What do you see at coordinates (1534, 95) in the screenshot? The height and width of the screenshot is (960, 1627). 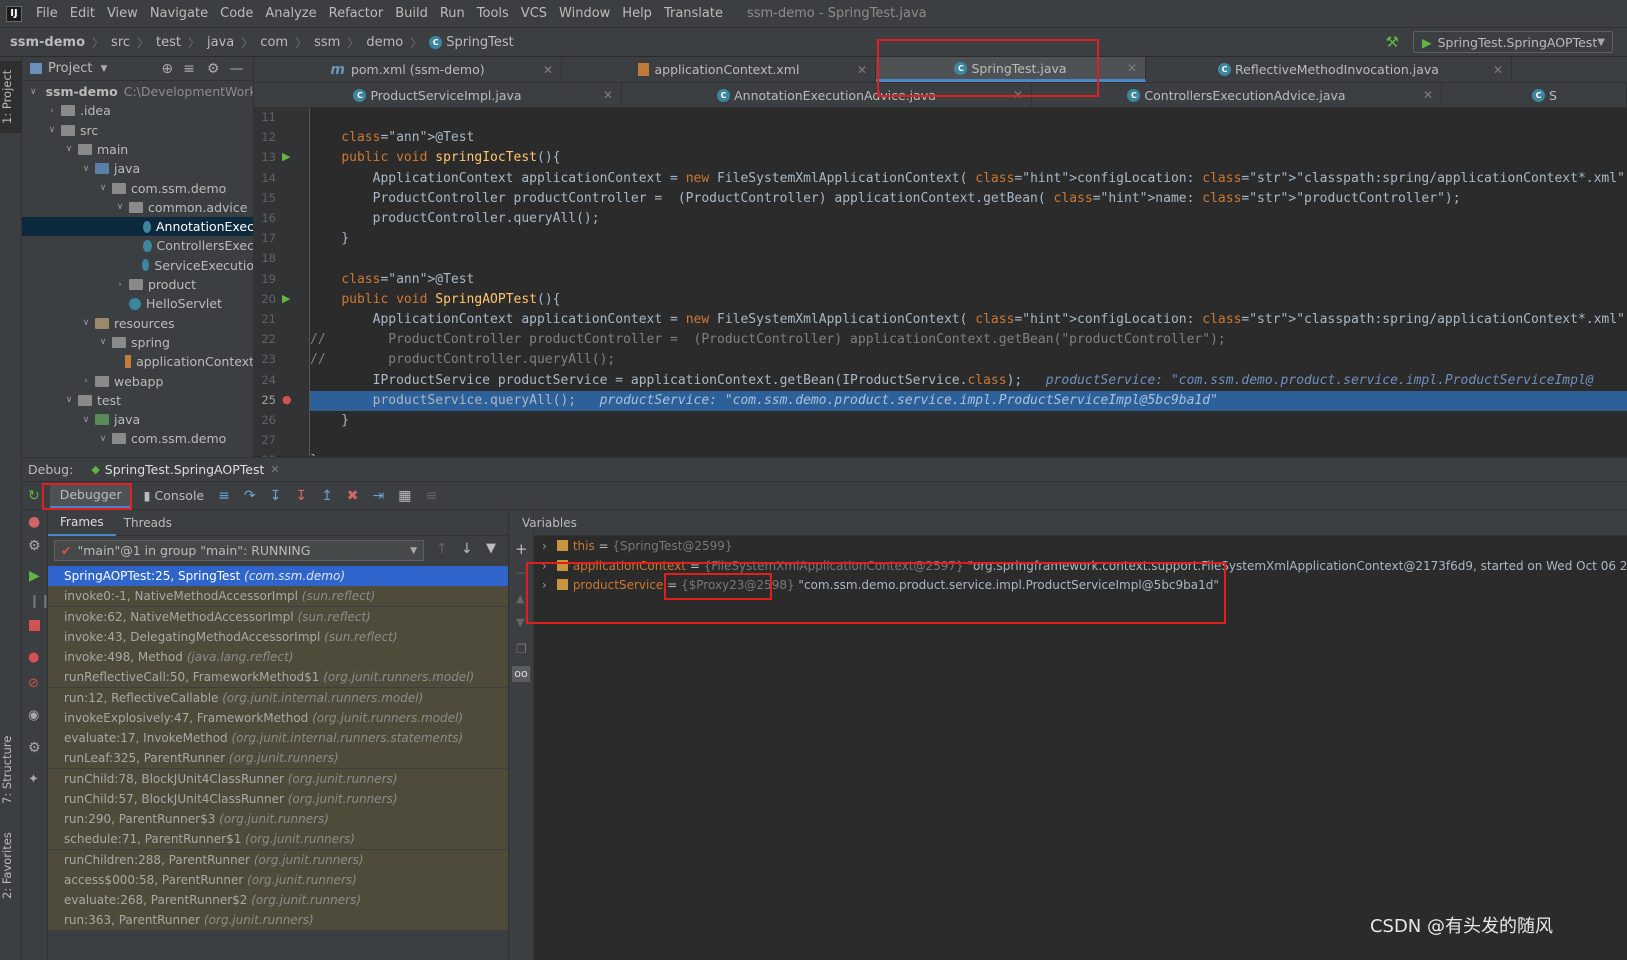 I see `tab-overflow-s: C S` at bounding box center [1534, 95].